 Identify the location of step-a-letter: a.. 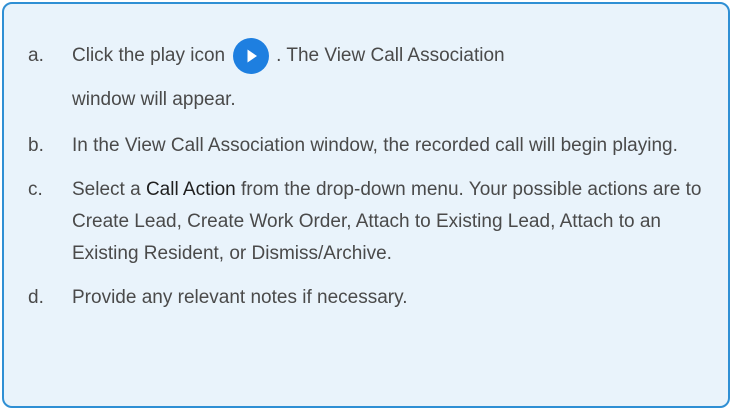
(36, 55).